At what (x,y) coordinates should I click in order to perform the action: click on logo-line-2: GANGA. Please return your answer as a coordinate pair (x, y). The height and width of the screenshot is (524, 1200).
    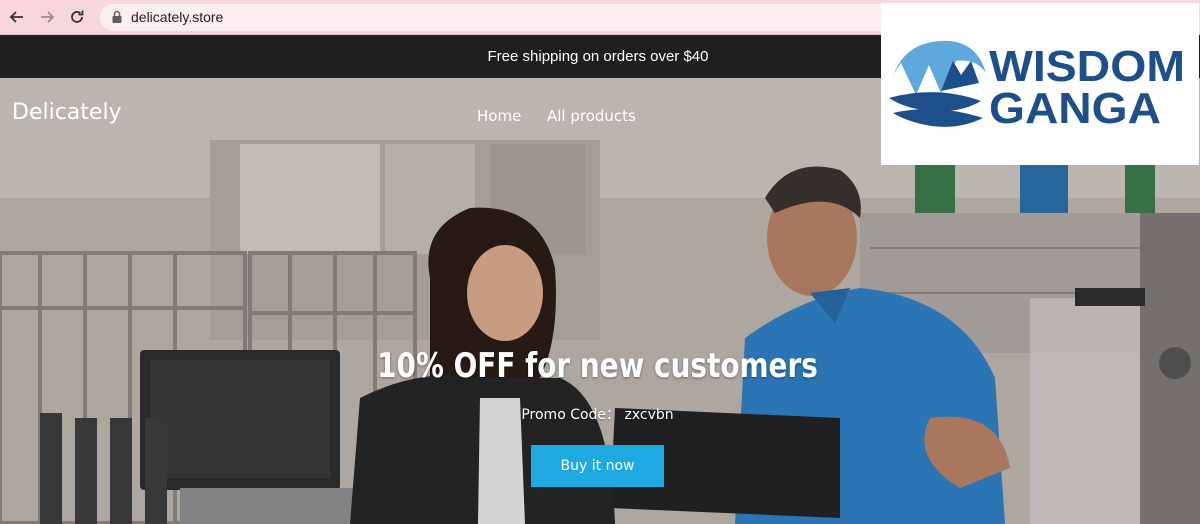
    Looking at the image, I should click on (1075, 108).